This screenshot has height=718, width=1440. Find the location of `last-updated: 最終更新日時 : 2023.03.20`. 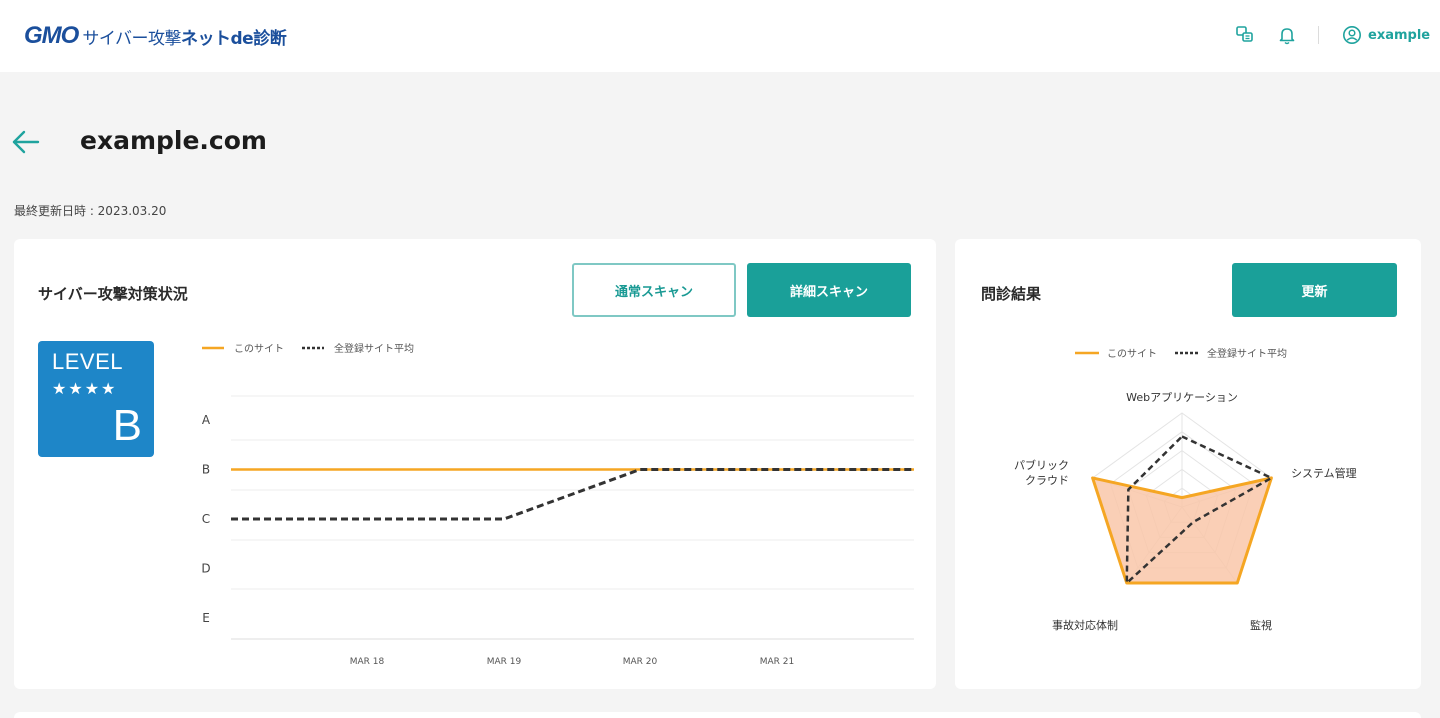

last-updated: 最終更新日時 : 2023.03.20 is located at coordinates (90, 211).